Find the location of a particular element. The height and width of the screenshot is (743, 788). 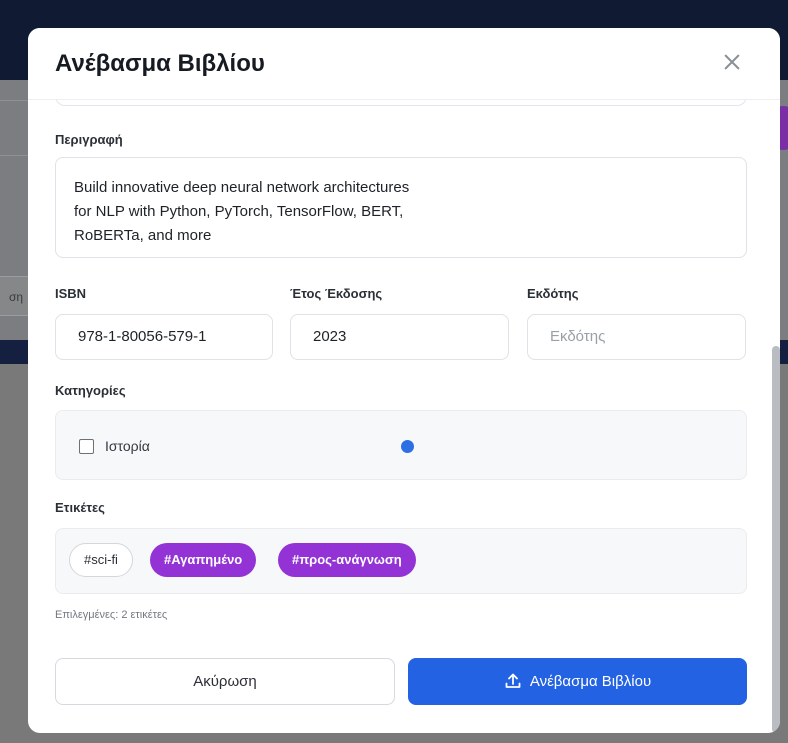

tag-favorite: #Αγαπημένο is located at coordinates (203, 560).